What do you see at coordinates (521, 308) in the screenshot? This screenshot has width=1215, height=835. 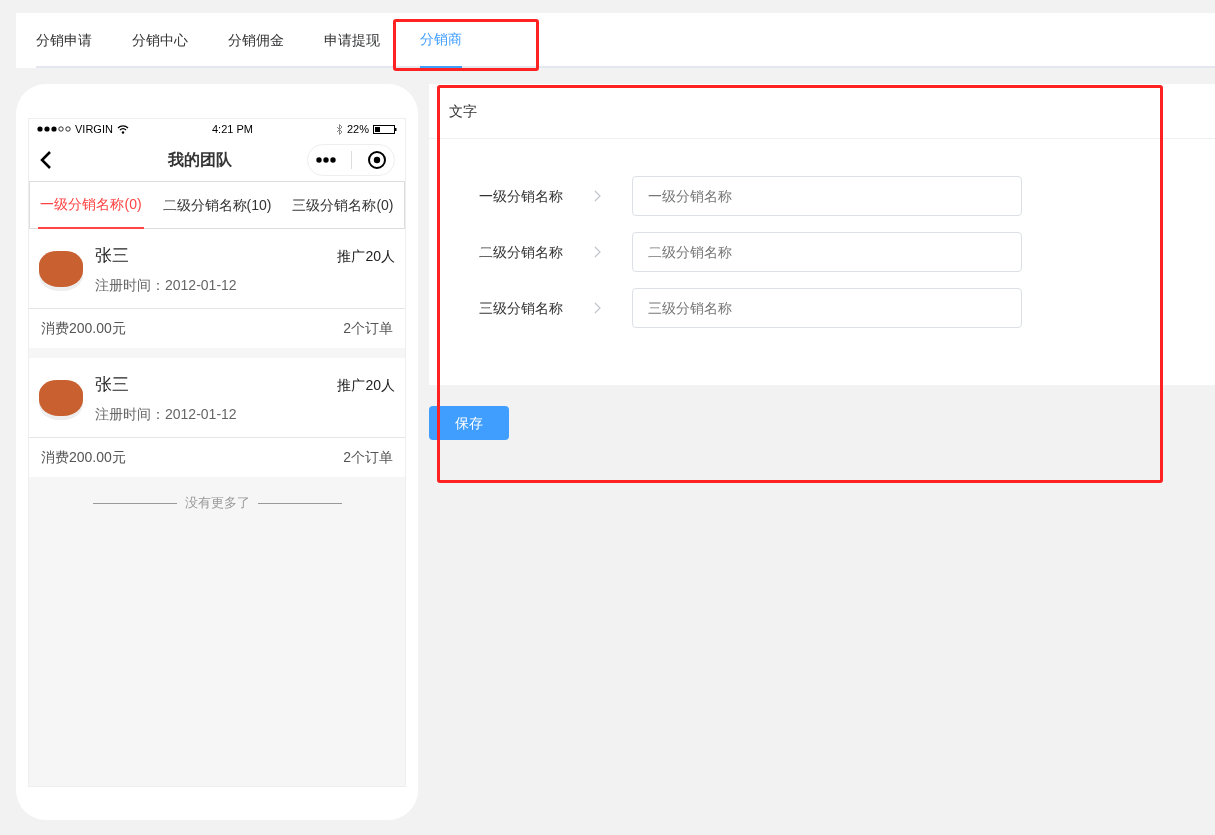 I see `field-label: 三级分销名称` at bounding box center [521, 308].